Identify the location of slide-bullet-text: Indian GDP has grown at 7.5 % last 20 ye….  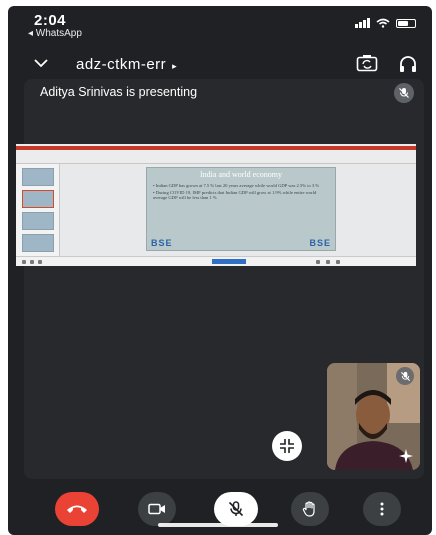
(237, 185).